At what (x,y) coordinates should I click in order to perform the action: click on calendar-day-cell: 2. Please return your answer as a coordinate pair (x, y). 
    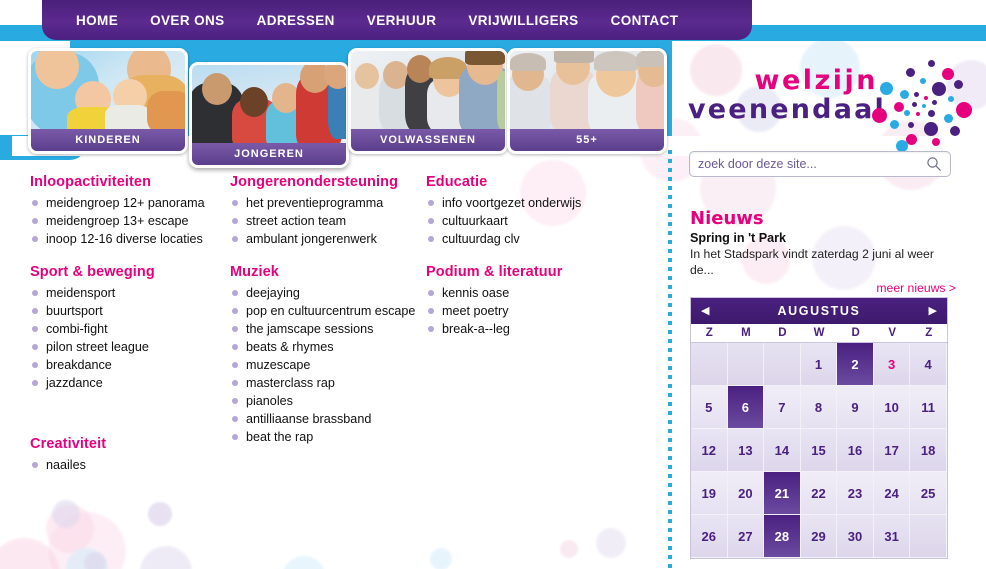
    Looking at the image, I should click on (855, 364).